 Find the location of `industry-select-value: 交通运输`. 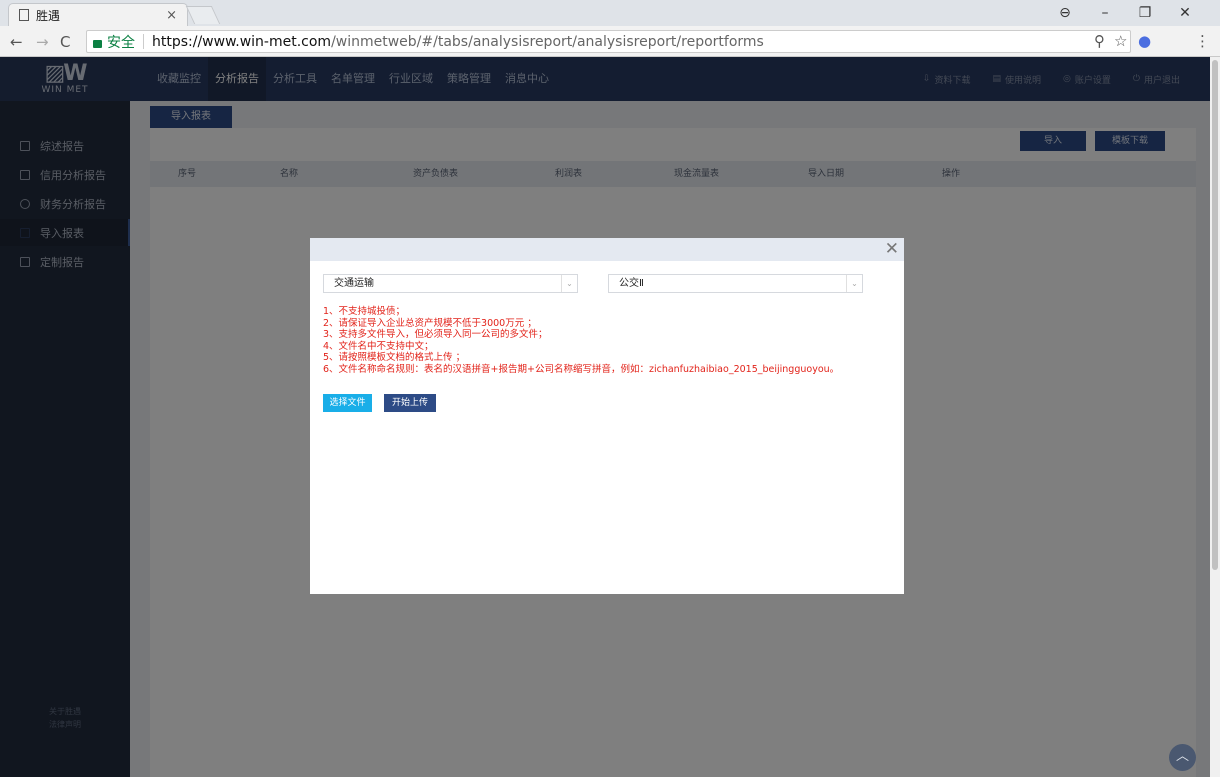

industry-select-value: 交通运输 is located at coordinates (354, 283).